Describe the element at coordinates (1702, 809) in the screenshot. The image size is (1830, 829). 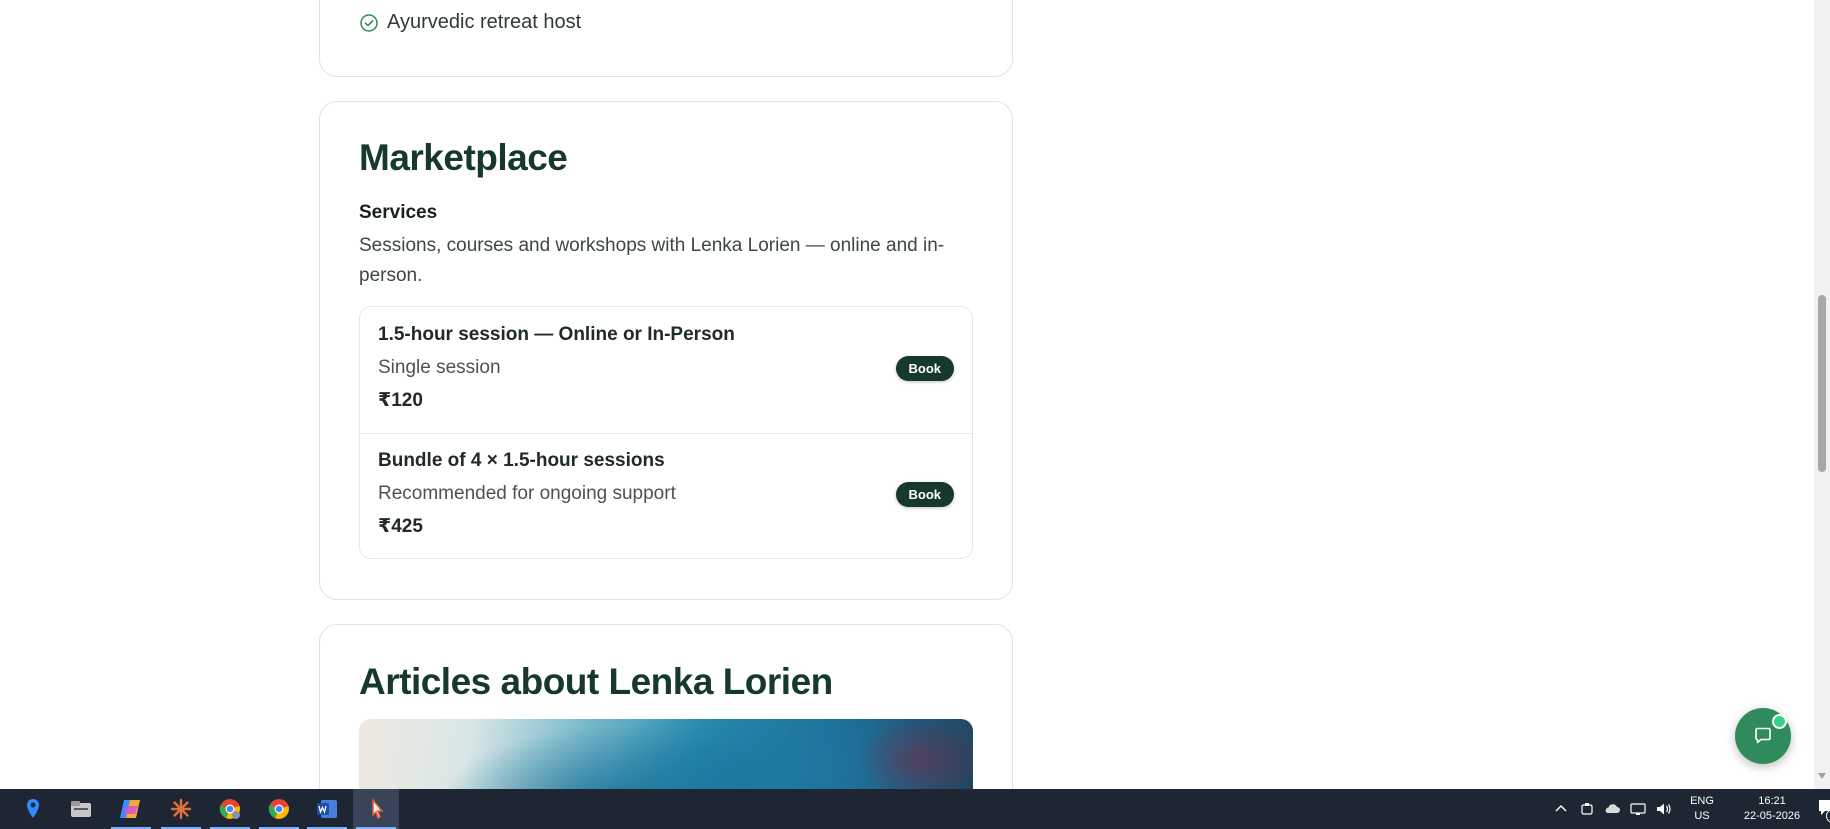
I see `language-indicator: ENG US` at that location.